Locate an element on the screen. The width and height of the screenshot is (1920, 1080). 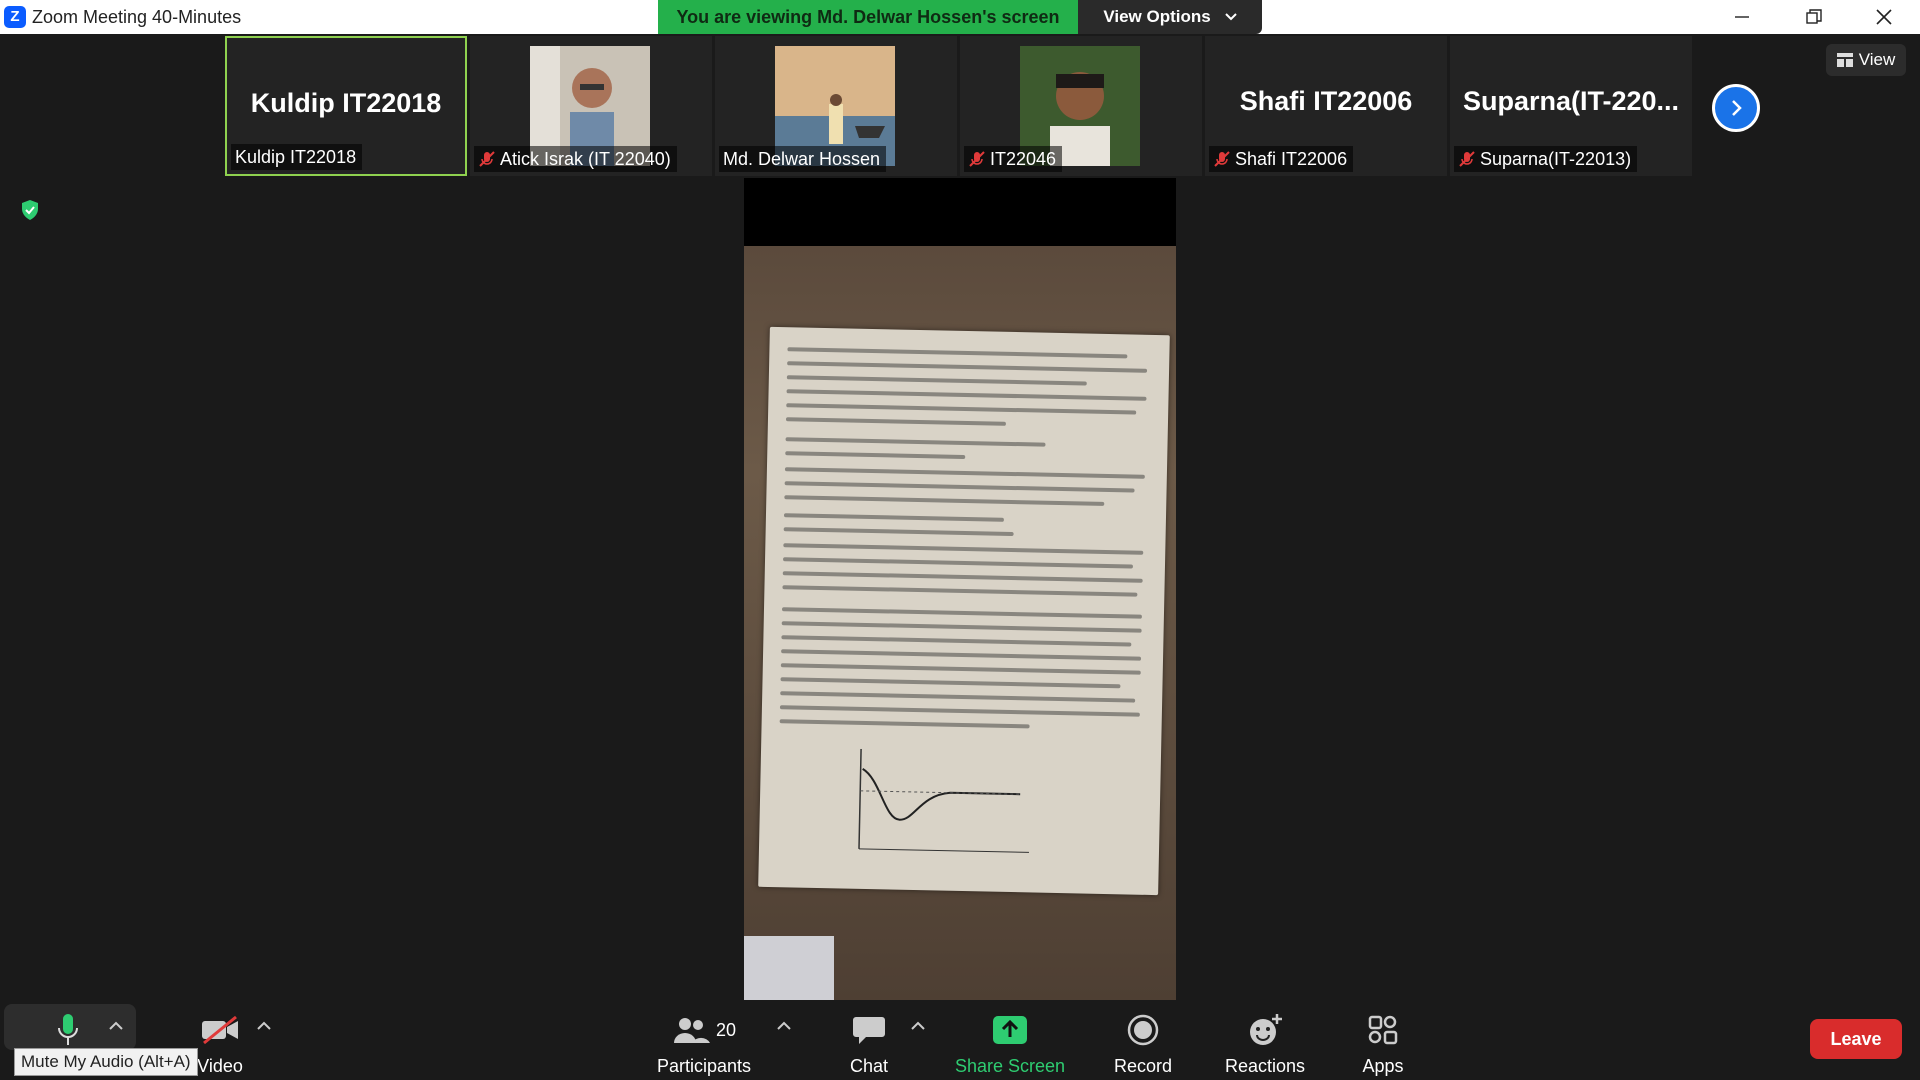
chat-icon is located at coordinates (869, 1030).